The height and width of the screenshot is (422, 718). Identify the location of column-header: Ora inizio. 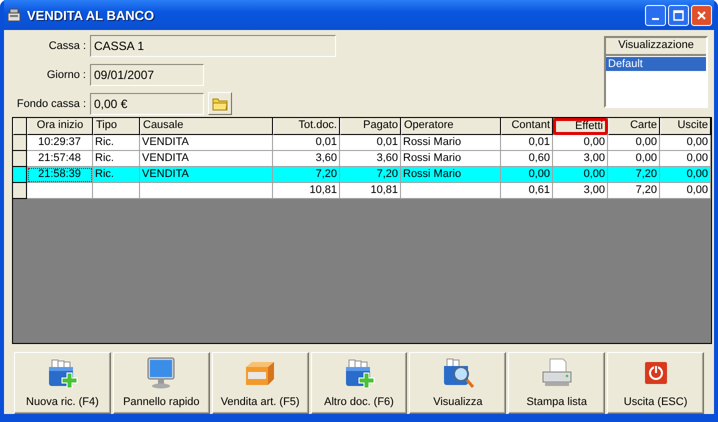
(60, 126).